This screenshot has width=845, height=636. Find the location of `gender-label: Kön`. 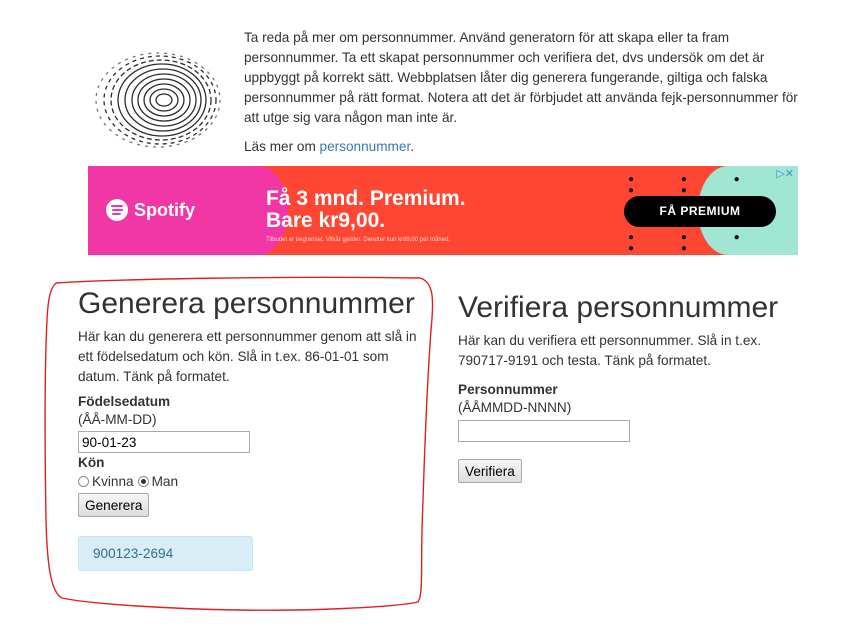

gender-label: Kön is located at coordinates (91, 462).